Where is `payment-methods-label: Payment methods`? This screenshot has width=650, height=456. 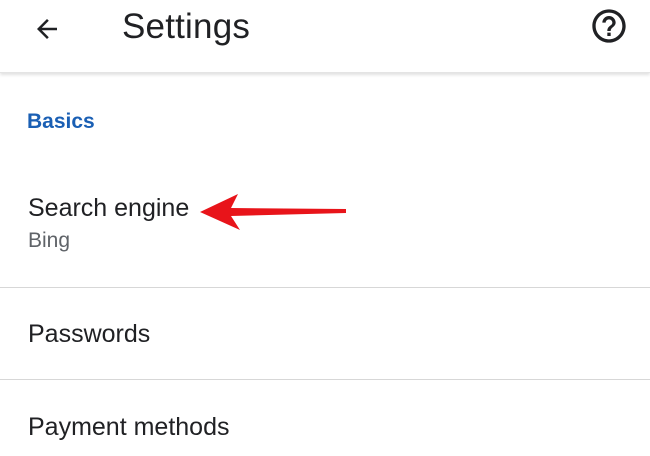 payment-methods-label: Payment methods is located at coordinates (129, 427).